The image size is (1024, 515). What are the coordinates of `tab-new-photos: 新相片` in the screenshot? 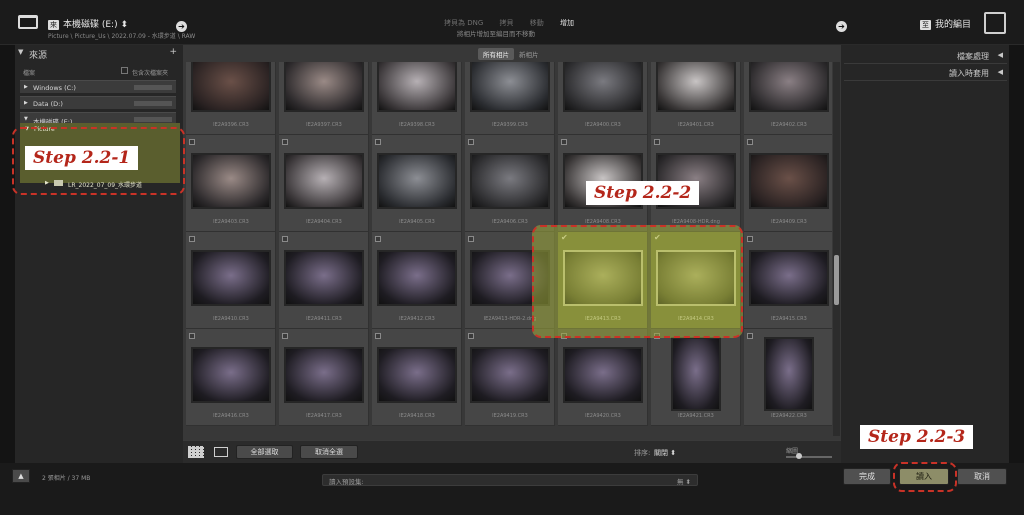 It's located at (529, 54).